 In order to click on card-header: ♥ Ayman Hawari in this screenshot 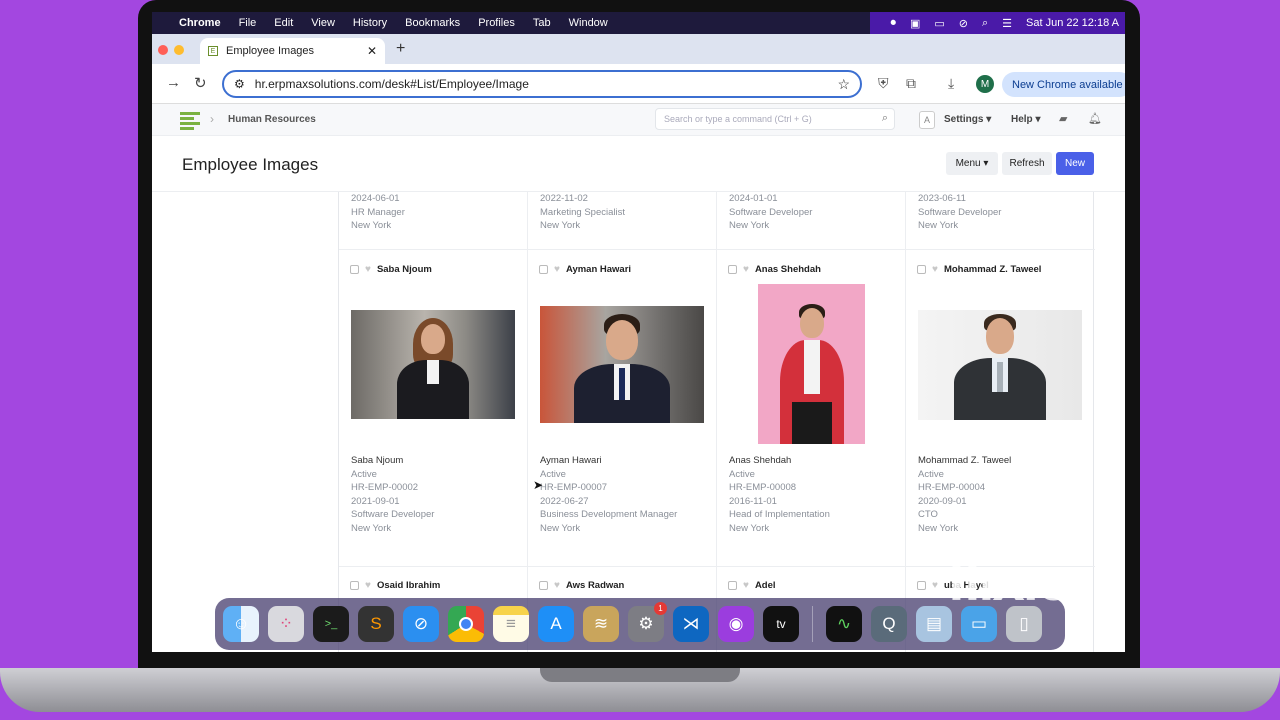, I will do `click(585, 269)`.